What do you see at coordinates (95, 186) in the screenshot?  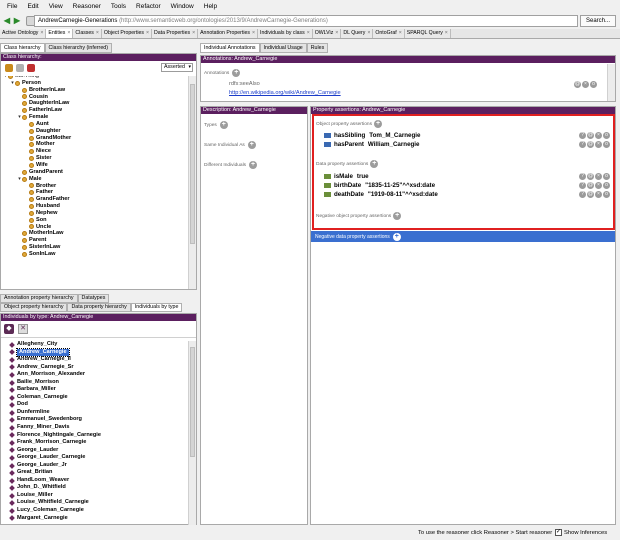 I see `class-tree-item: Brother` at bounding box center [95, 186].